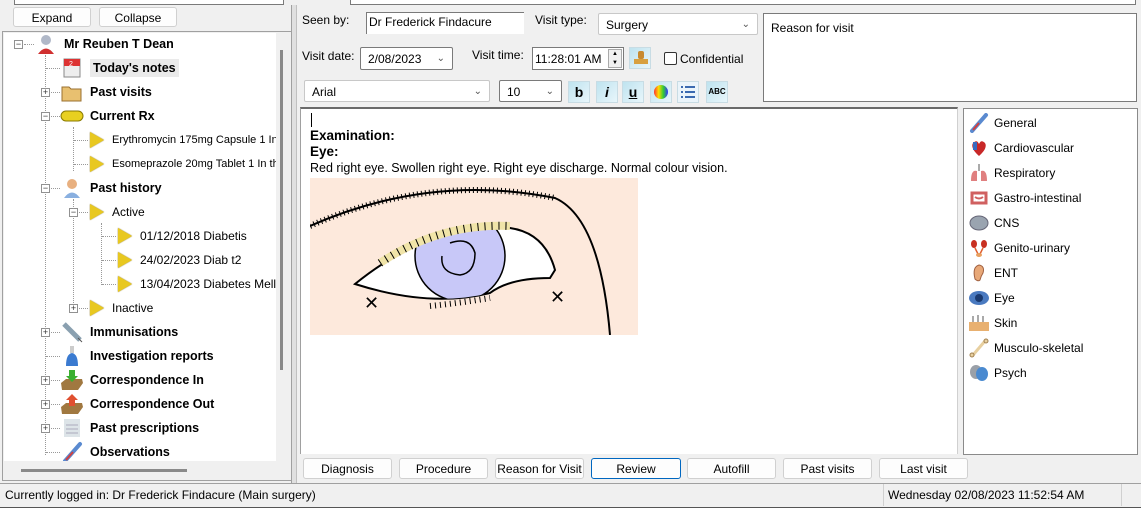  I want to click on eye-diagram: ✕ ✕, so click(474, 256).